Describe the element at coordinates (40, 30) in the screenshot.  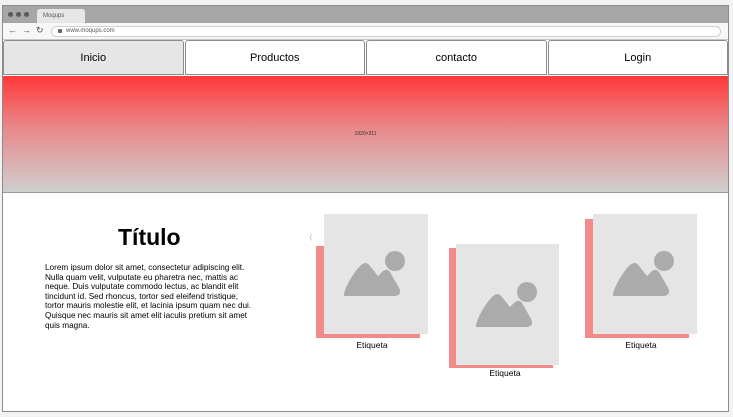
I see `reload-icon: ↻` at that location.